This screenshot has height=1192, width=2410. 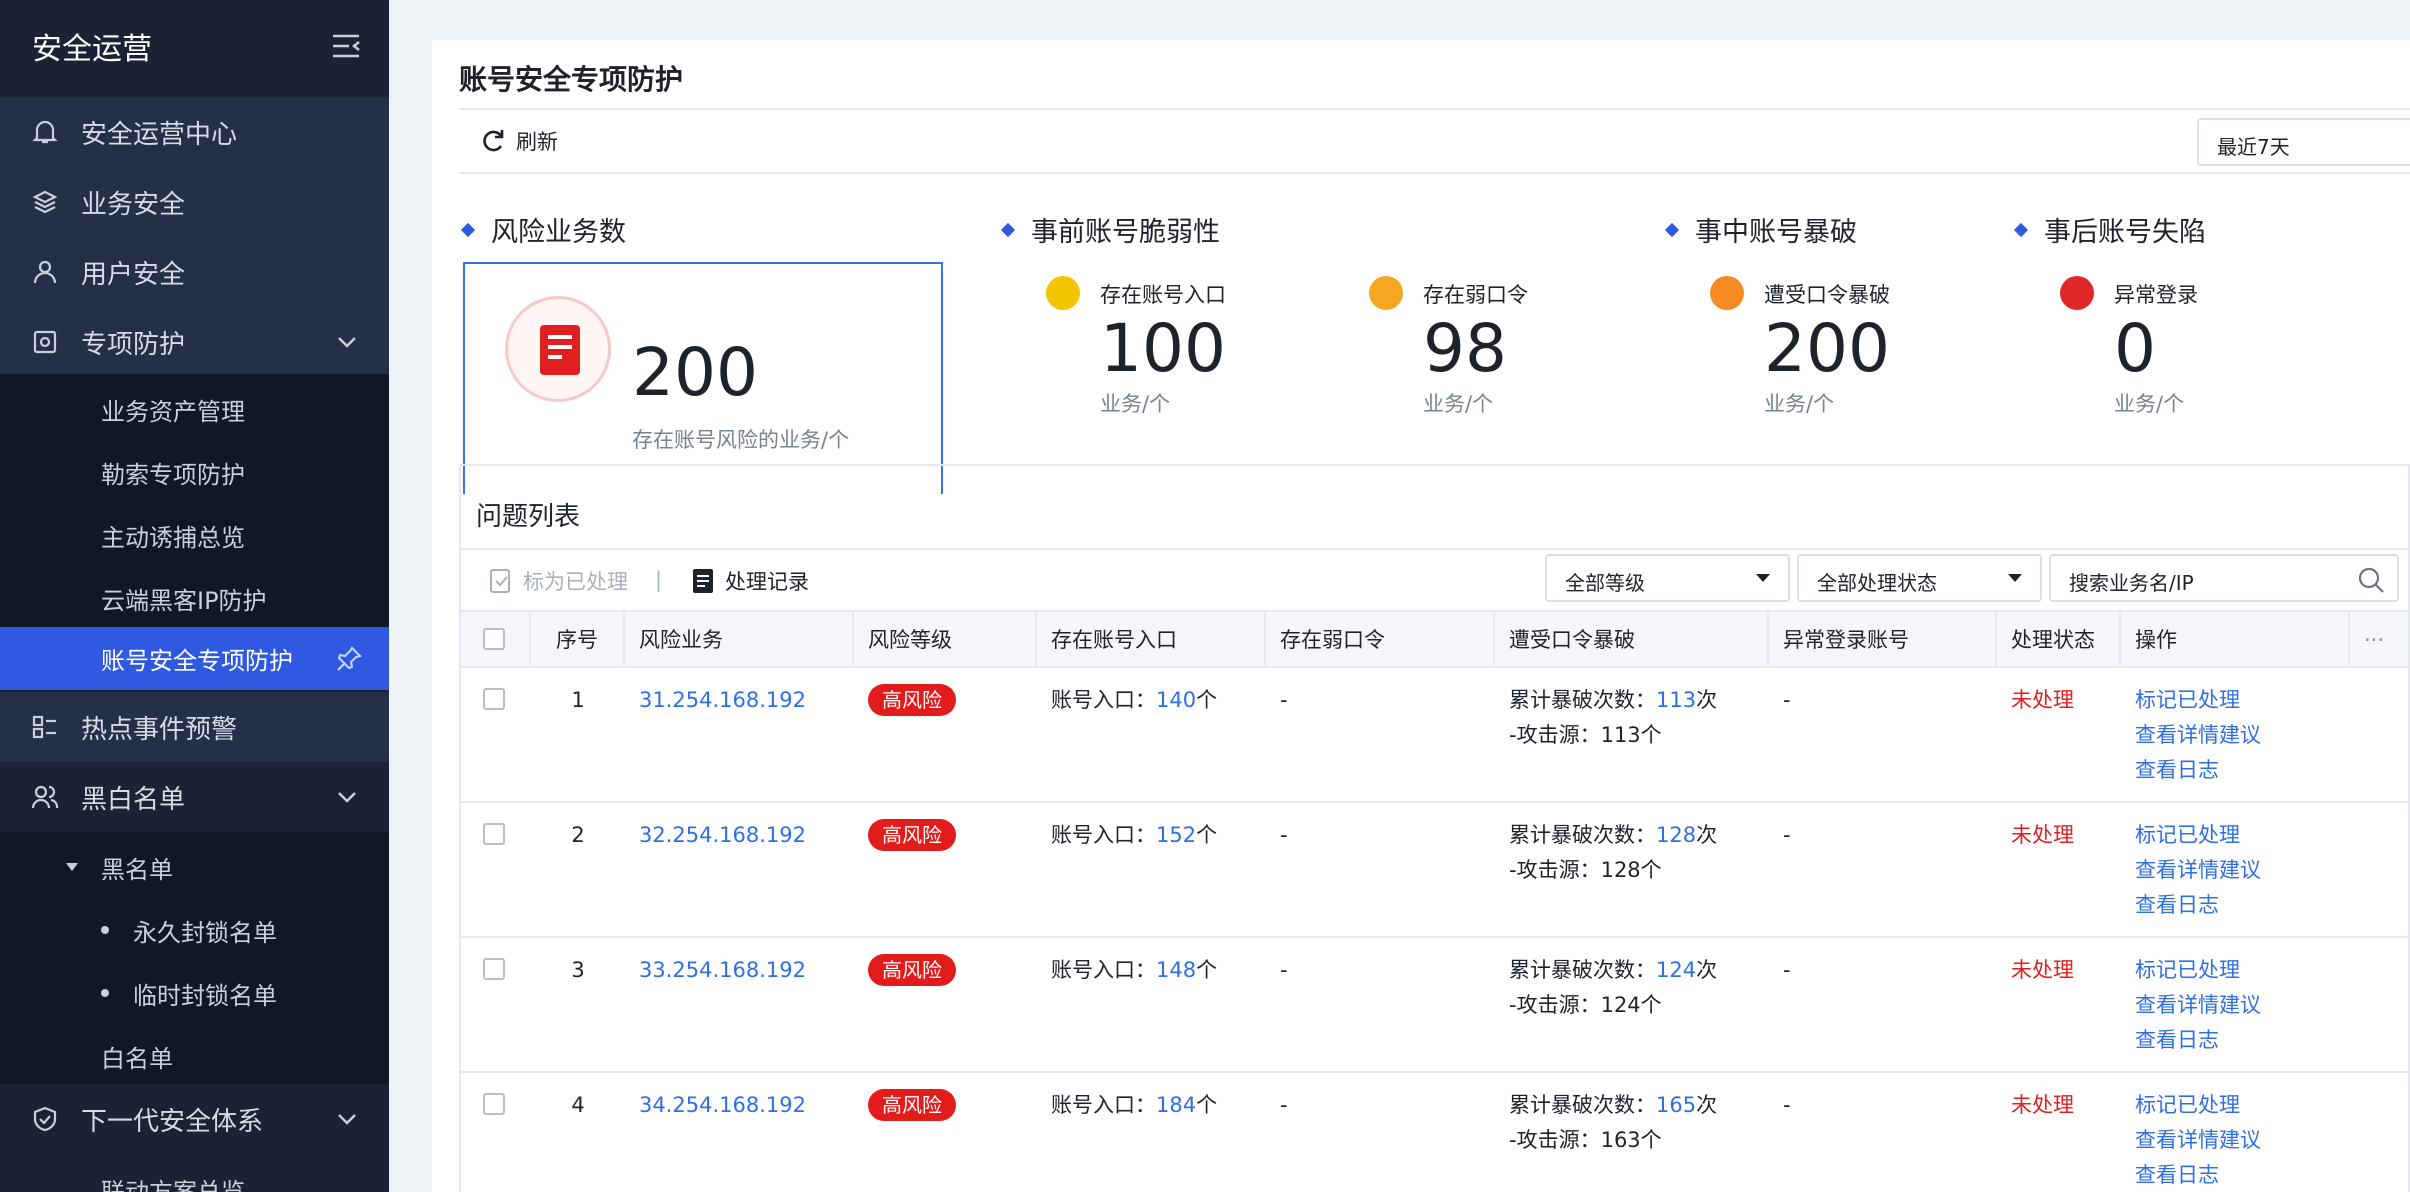 What do you see at coordinates (558, 349) in the screenshot?
I see `document-icon` at bounding box center [558, 349].